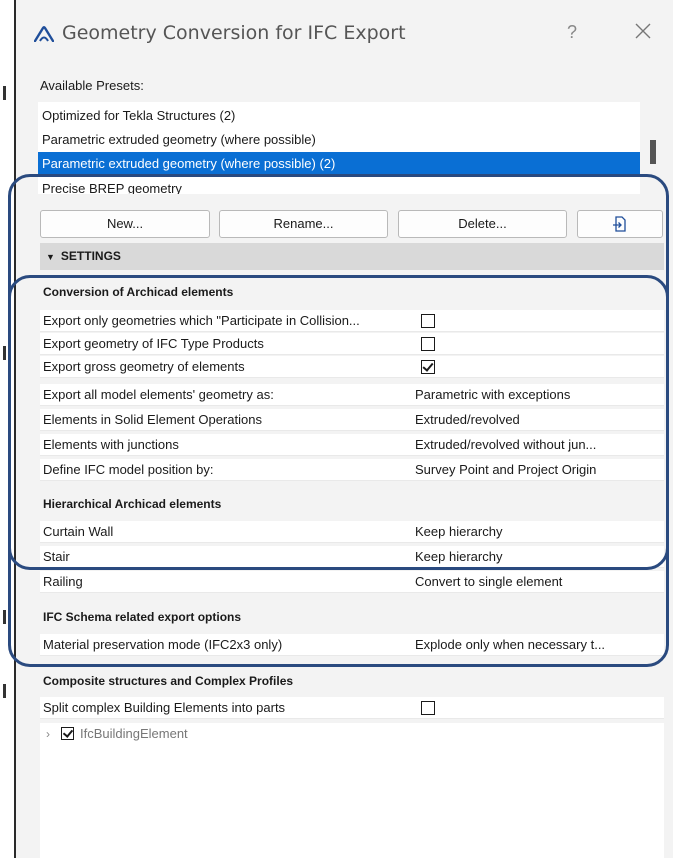 The height and width of the screenshot is (858, 673). I want to click on title-bar: Geometry Conversion for IFC Export ?, so click(344, 33).